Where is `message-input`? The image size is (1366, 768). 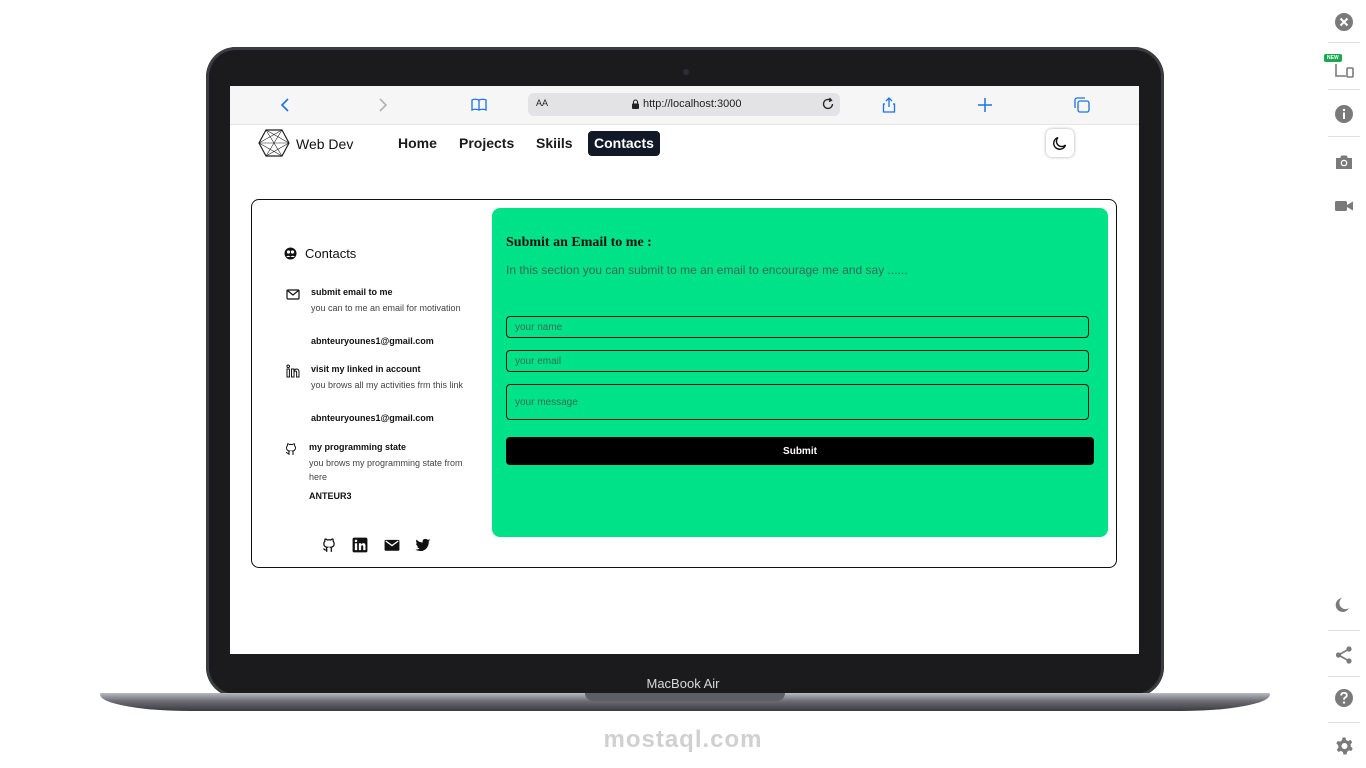
message-input is located at coordinates (797, 402).